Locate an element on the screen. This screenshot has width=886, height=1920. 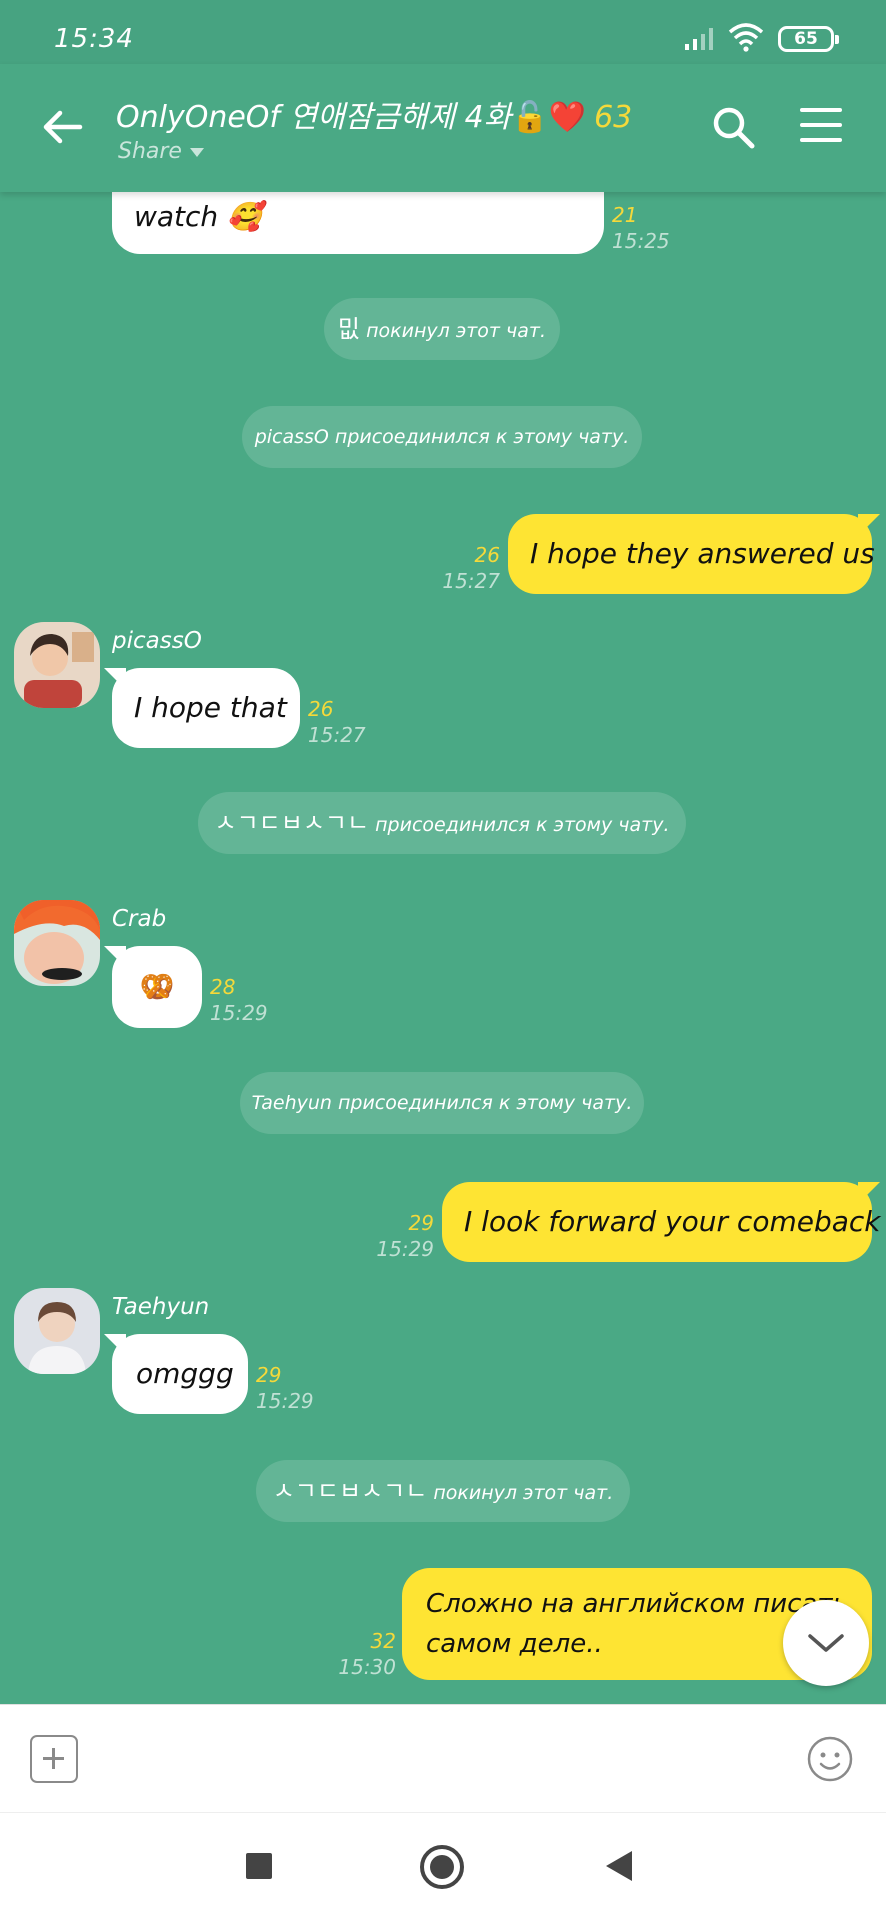
caret-down-icon is located at coordinates (196, 152).